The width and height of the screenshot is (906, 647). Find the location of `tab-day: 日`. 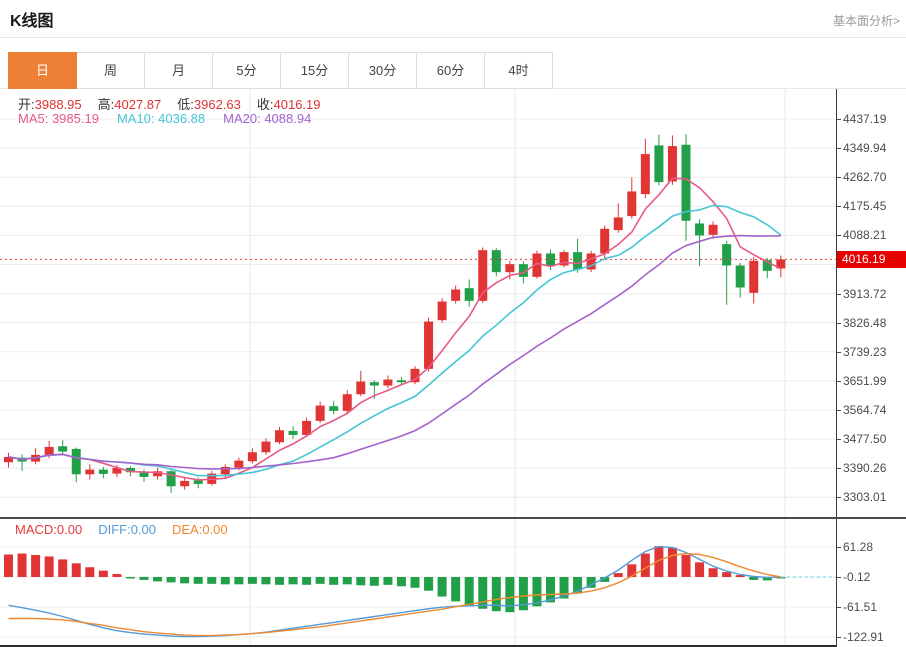

tab-day: 日 is located at coordinates (42, 70).